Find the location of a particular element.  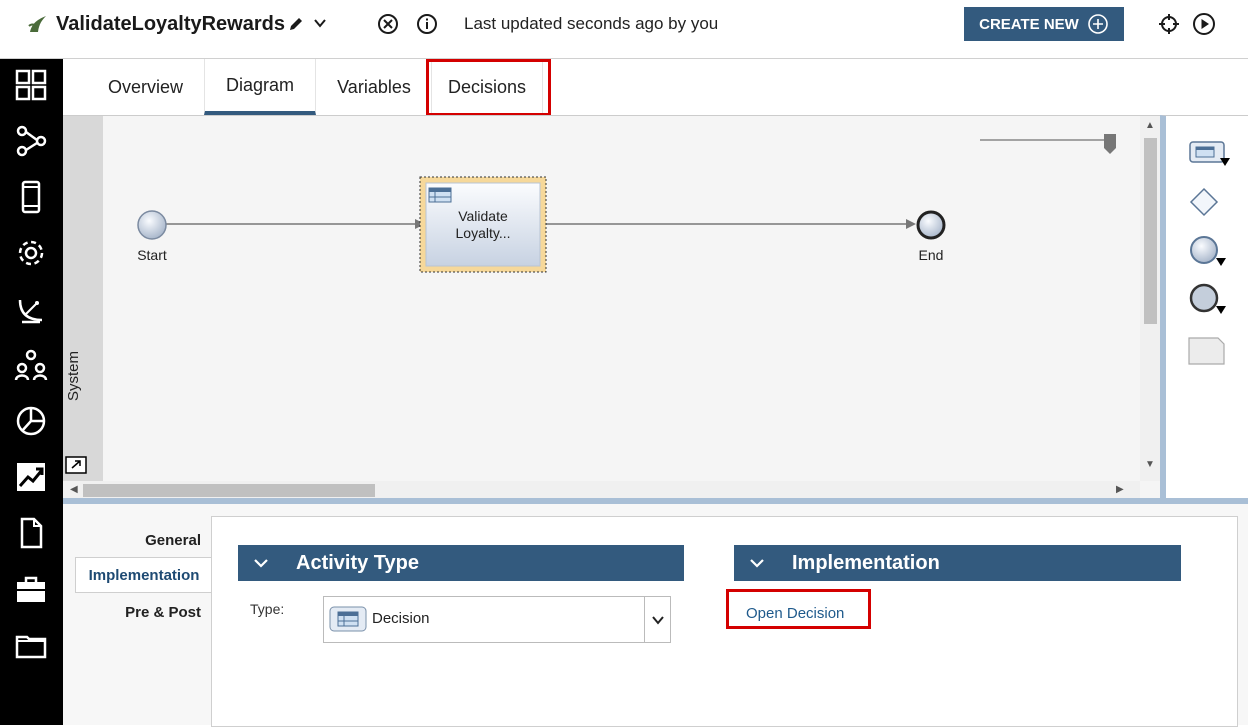

scroll-down-arrow: ▼ is located at coordinates (1150, 464).